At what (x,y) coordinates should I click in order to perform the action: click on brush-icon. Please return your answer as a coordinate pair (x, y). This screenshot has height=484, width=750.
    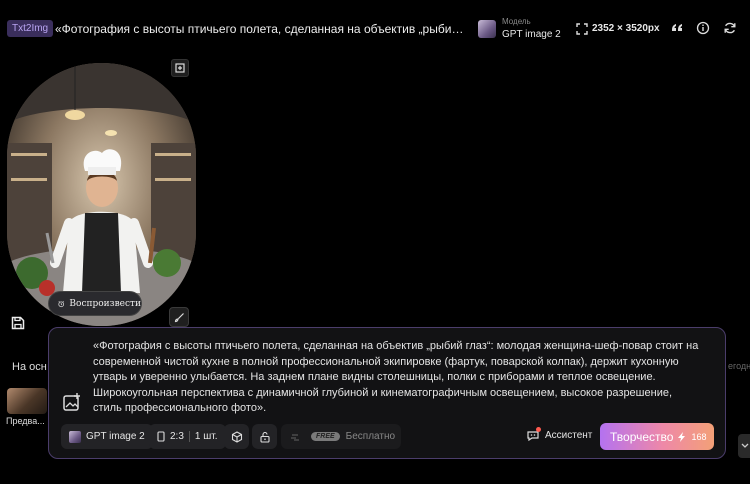
    Looking at the image, I should click on (179, 317).